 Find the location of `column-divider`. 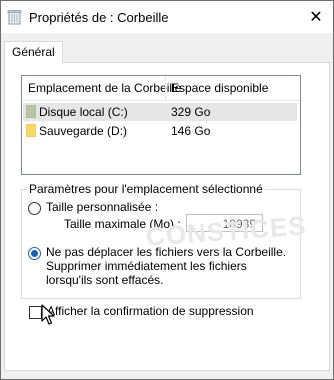

column-divider is located at coordinates (165, 88).